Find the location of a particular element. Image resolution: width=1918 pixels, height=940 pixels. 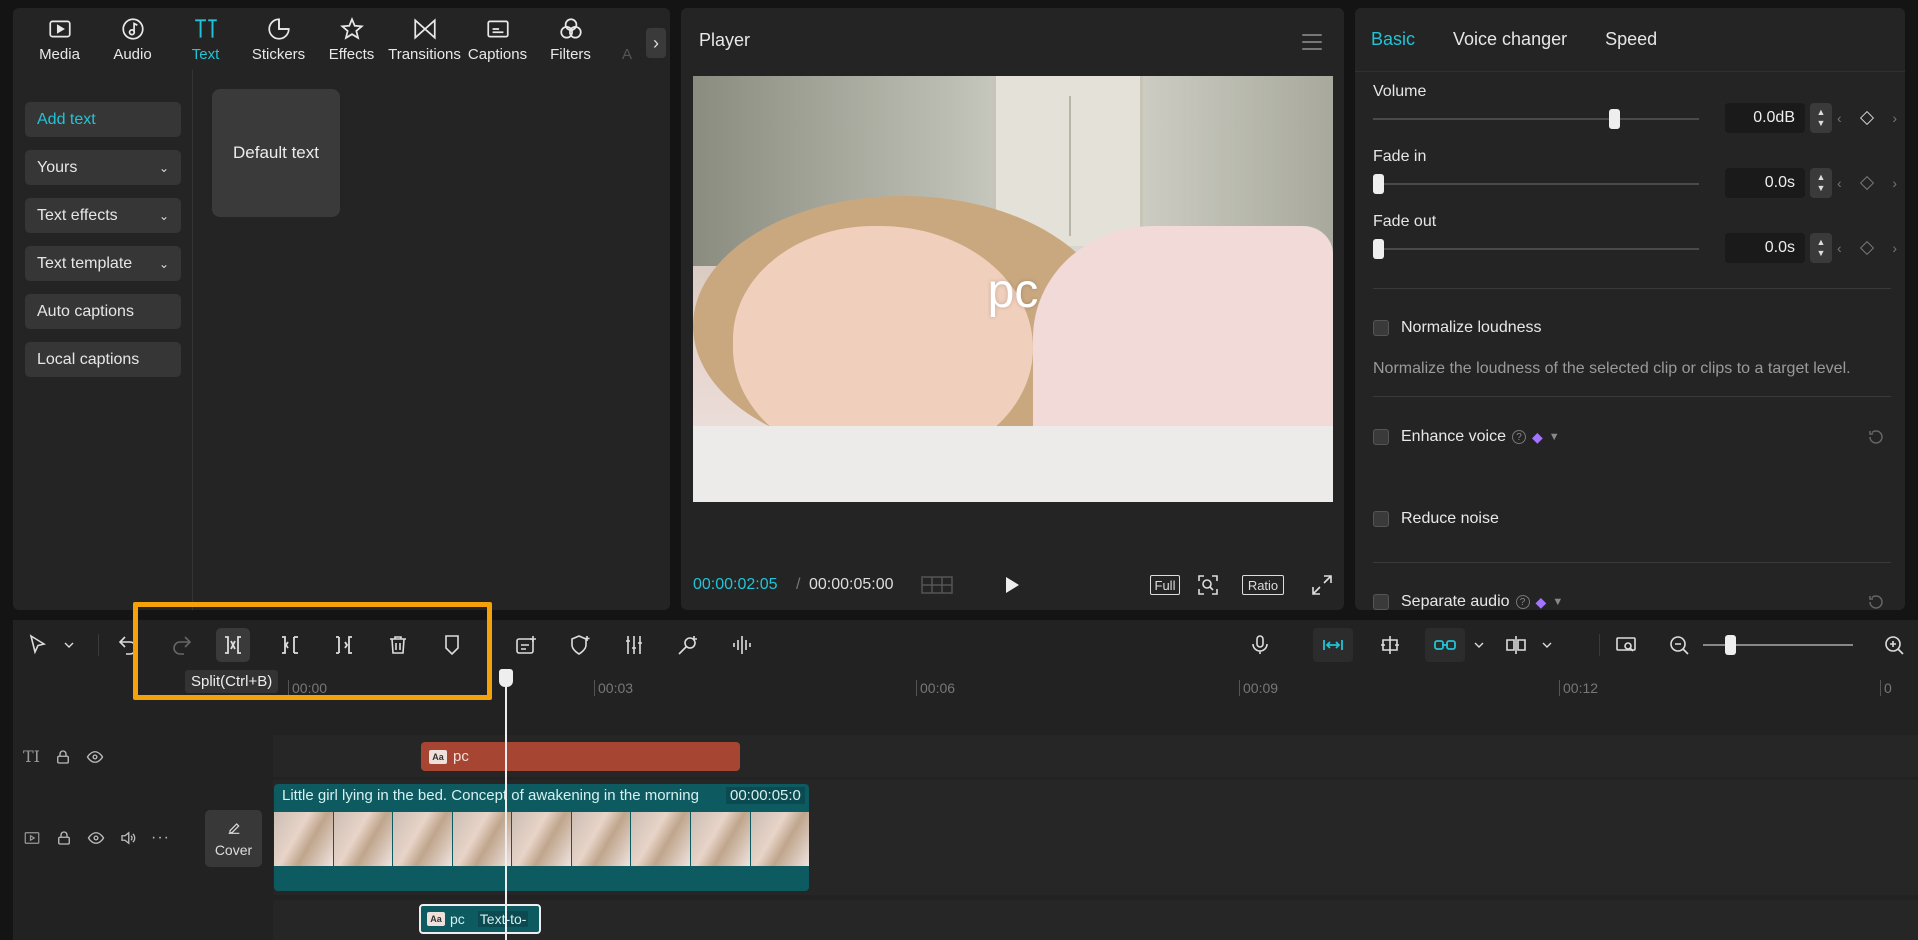

fade-out-keyframe: ‹ › is located at coordinates (1867, 248).